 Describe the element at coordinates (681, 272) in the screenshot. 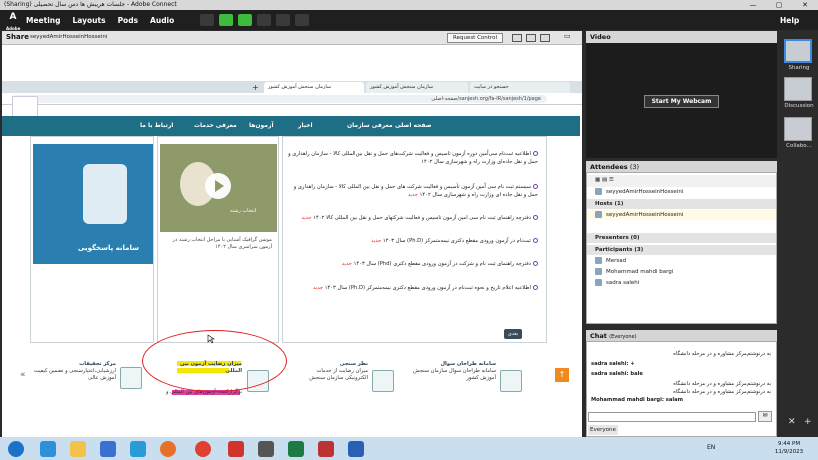

I see `attendee-row: Mohammad mahdi bargi` at that location.